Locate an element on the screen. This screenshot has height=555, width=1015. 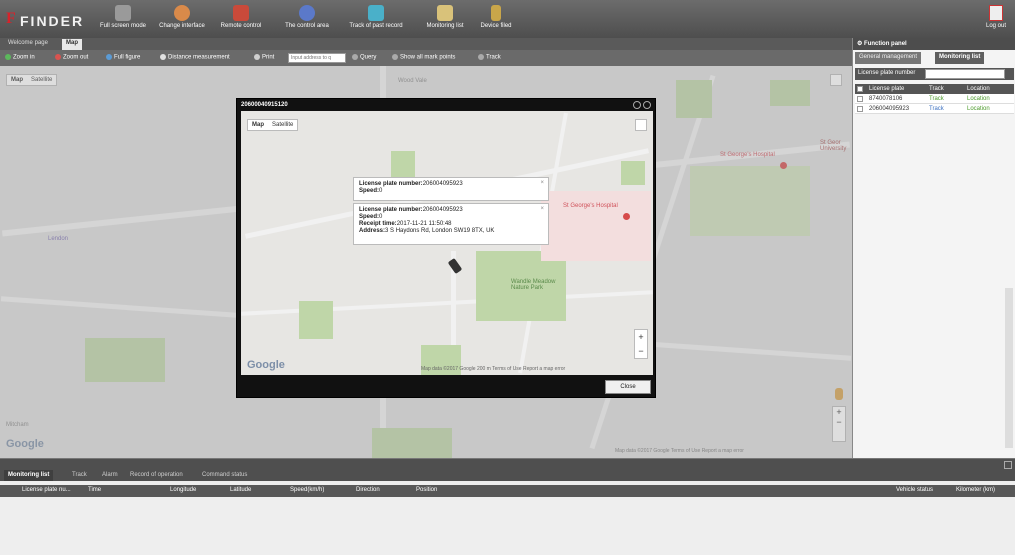
track-past-record-button: Track of past record is located at coordinates (376, 19).